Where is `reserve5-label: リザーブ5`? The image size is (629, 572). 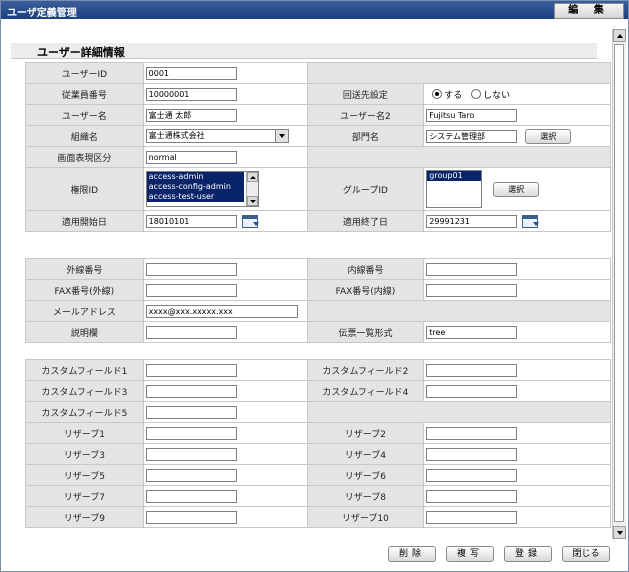 reserve5-label: リザーブ5 is located at coordinates (84, 475).